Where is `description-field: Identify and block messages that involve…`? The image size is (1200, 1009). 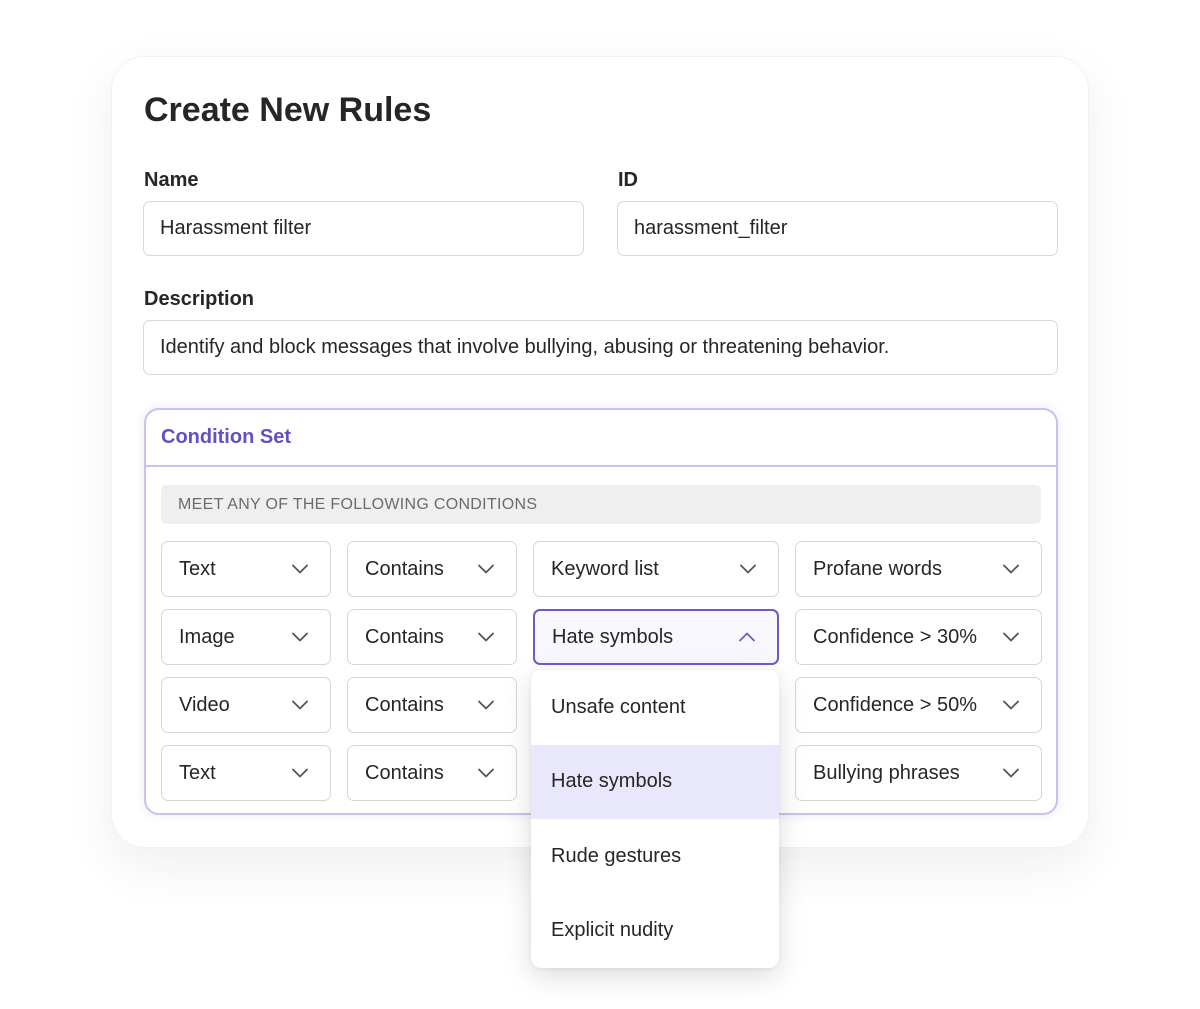 description-field: Identify and block messages that involve… is located at coordinates (600, 347).